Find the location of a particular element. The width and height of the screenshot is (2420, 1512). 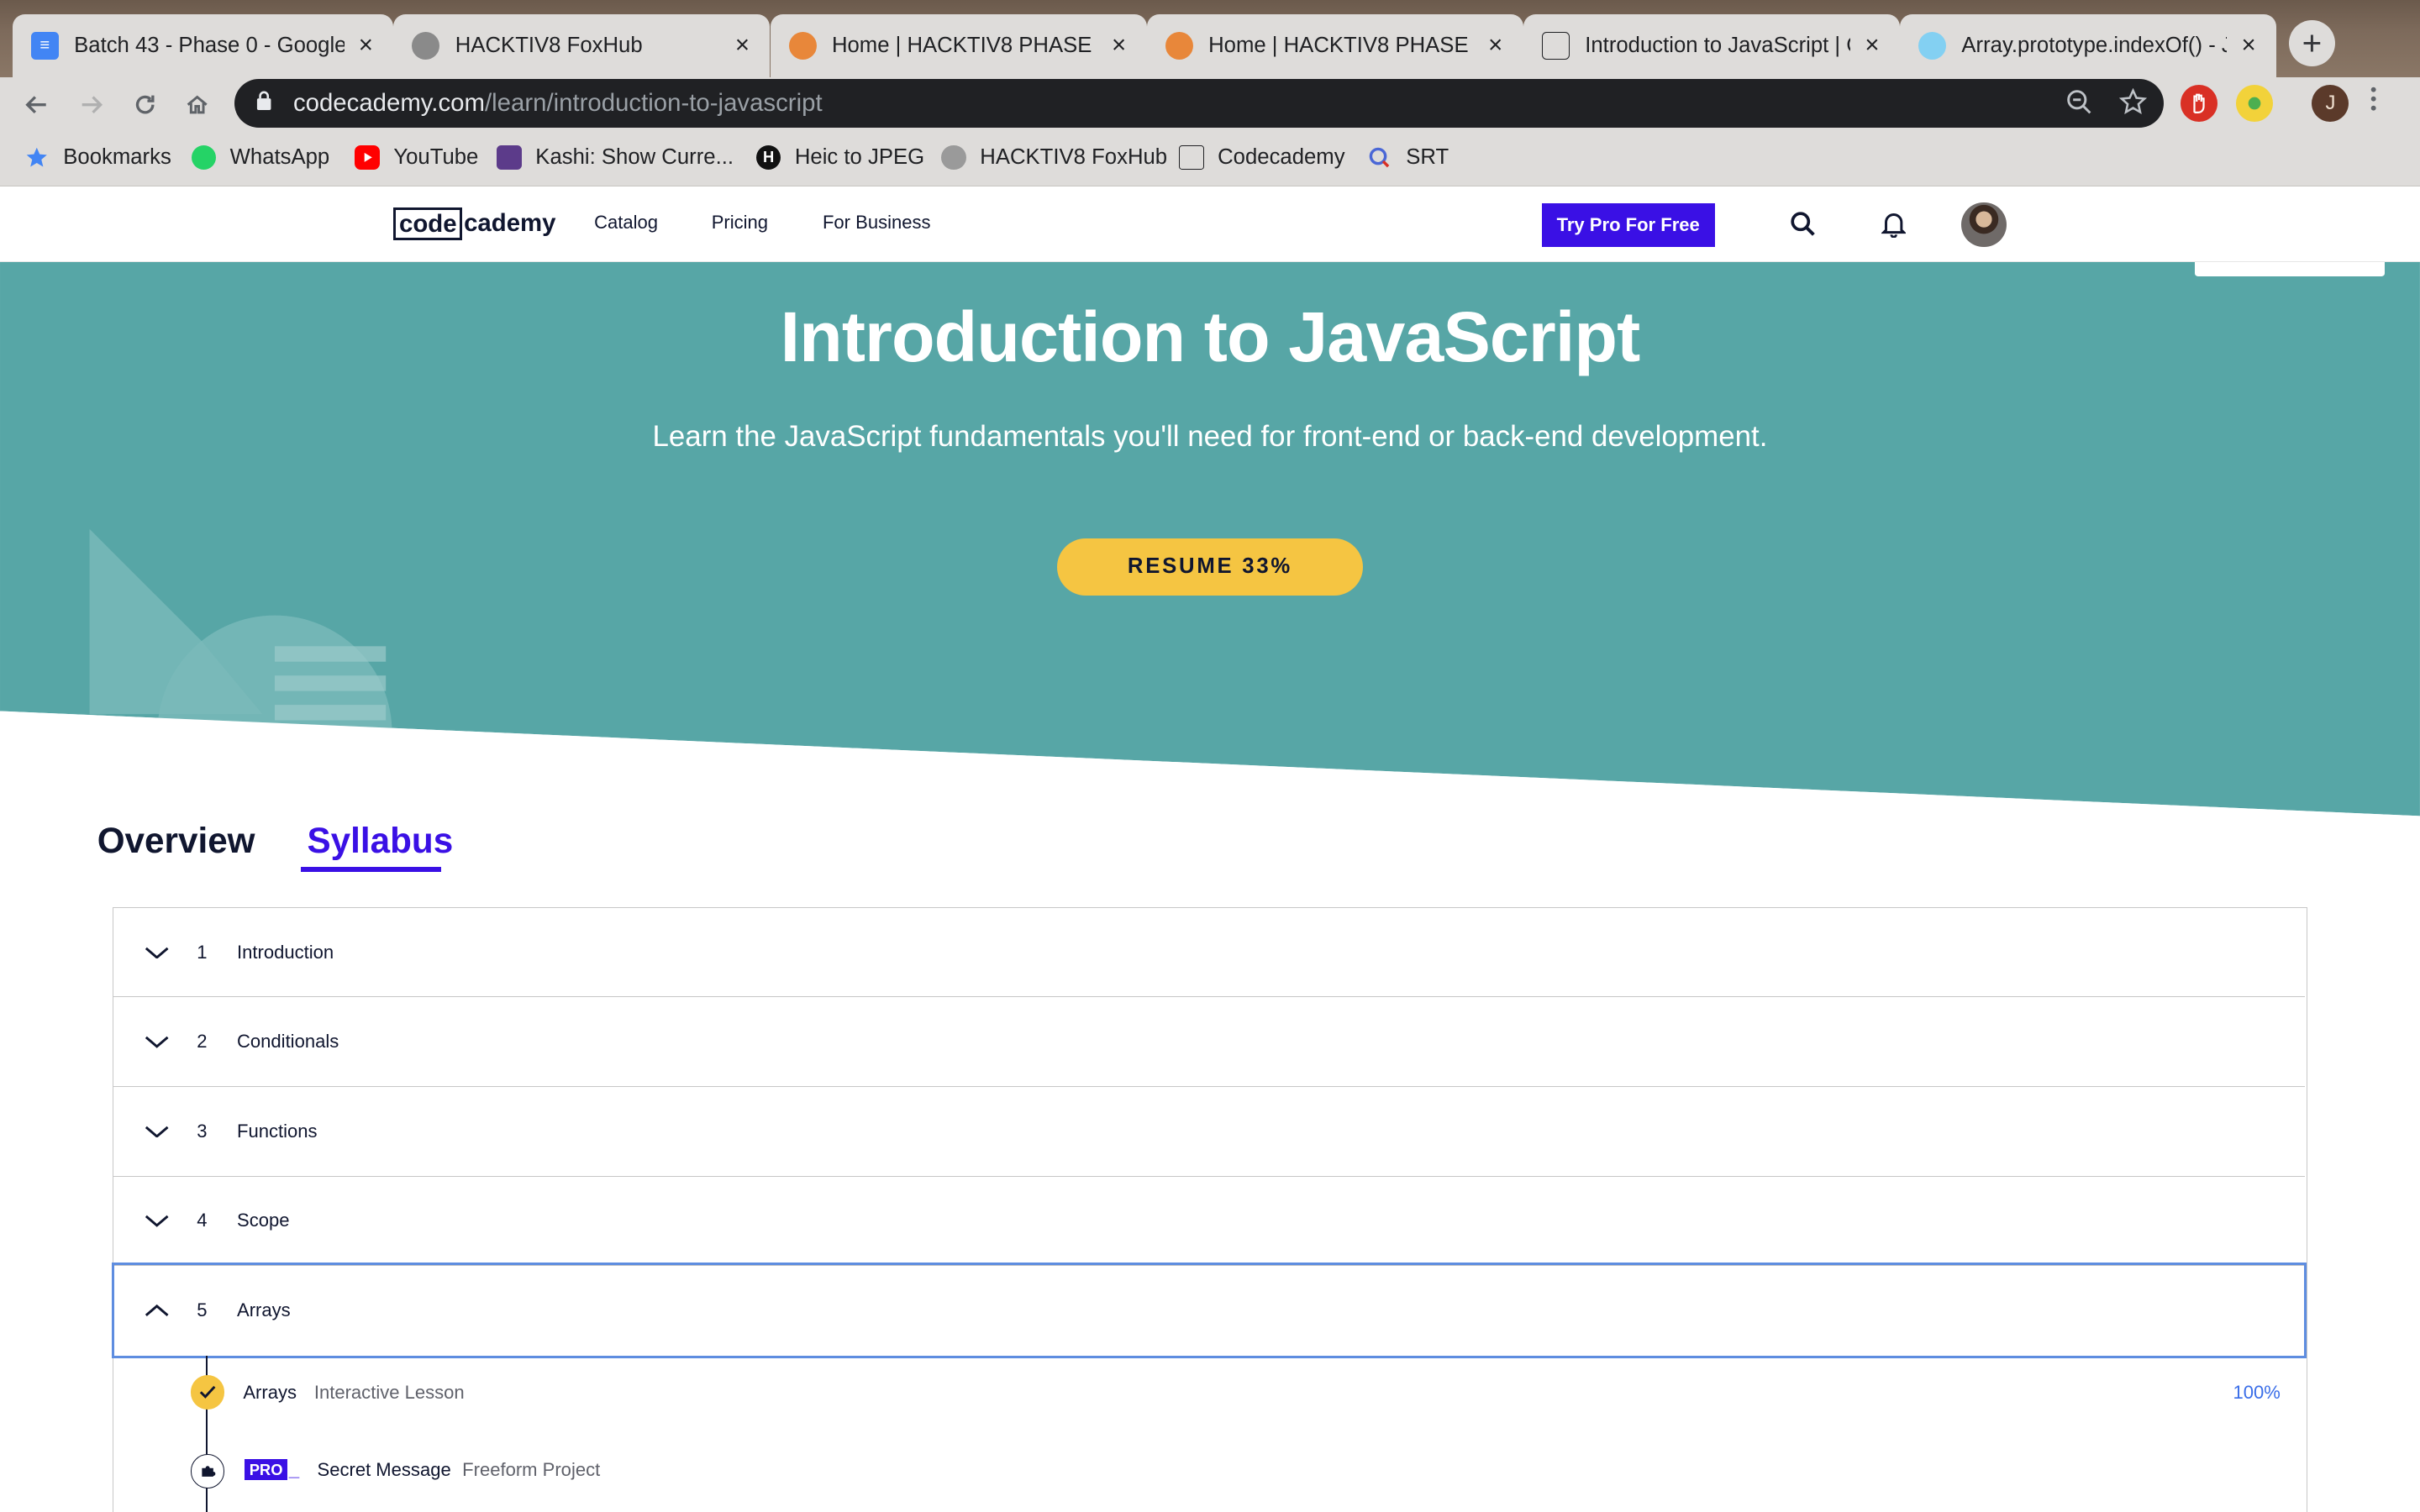

puzzle-icon is located at coordinates (207, 1471).